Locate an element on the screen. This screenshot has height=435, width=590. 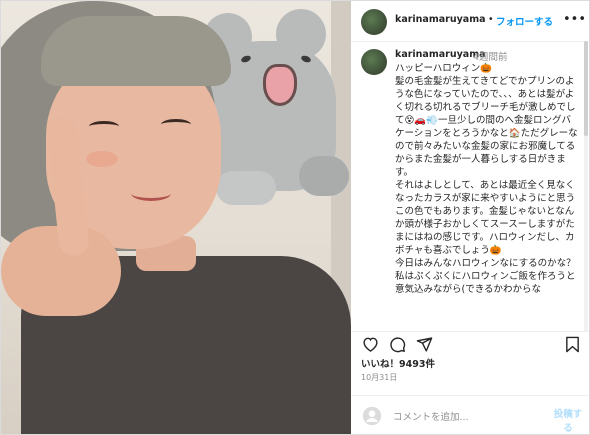
avatar is located at coordinates (374, 22).